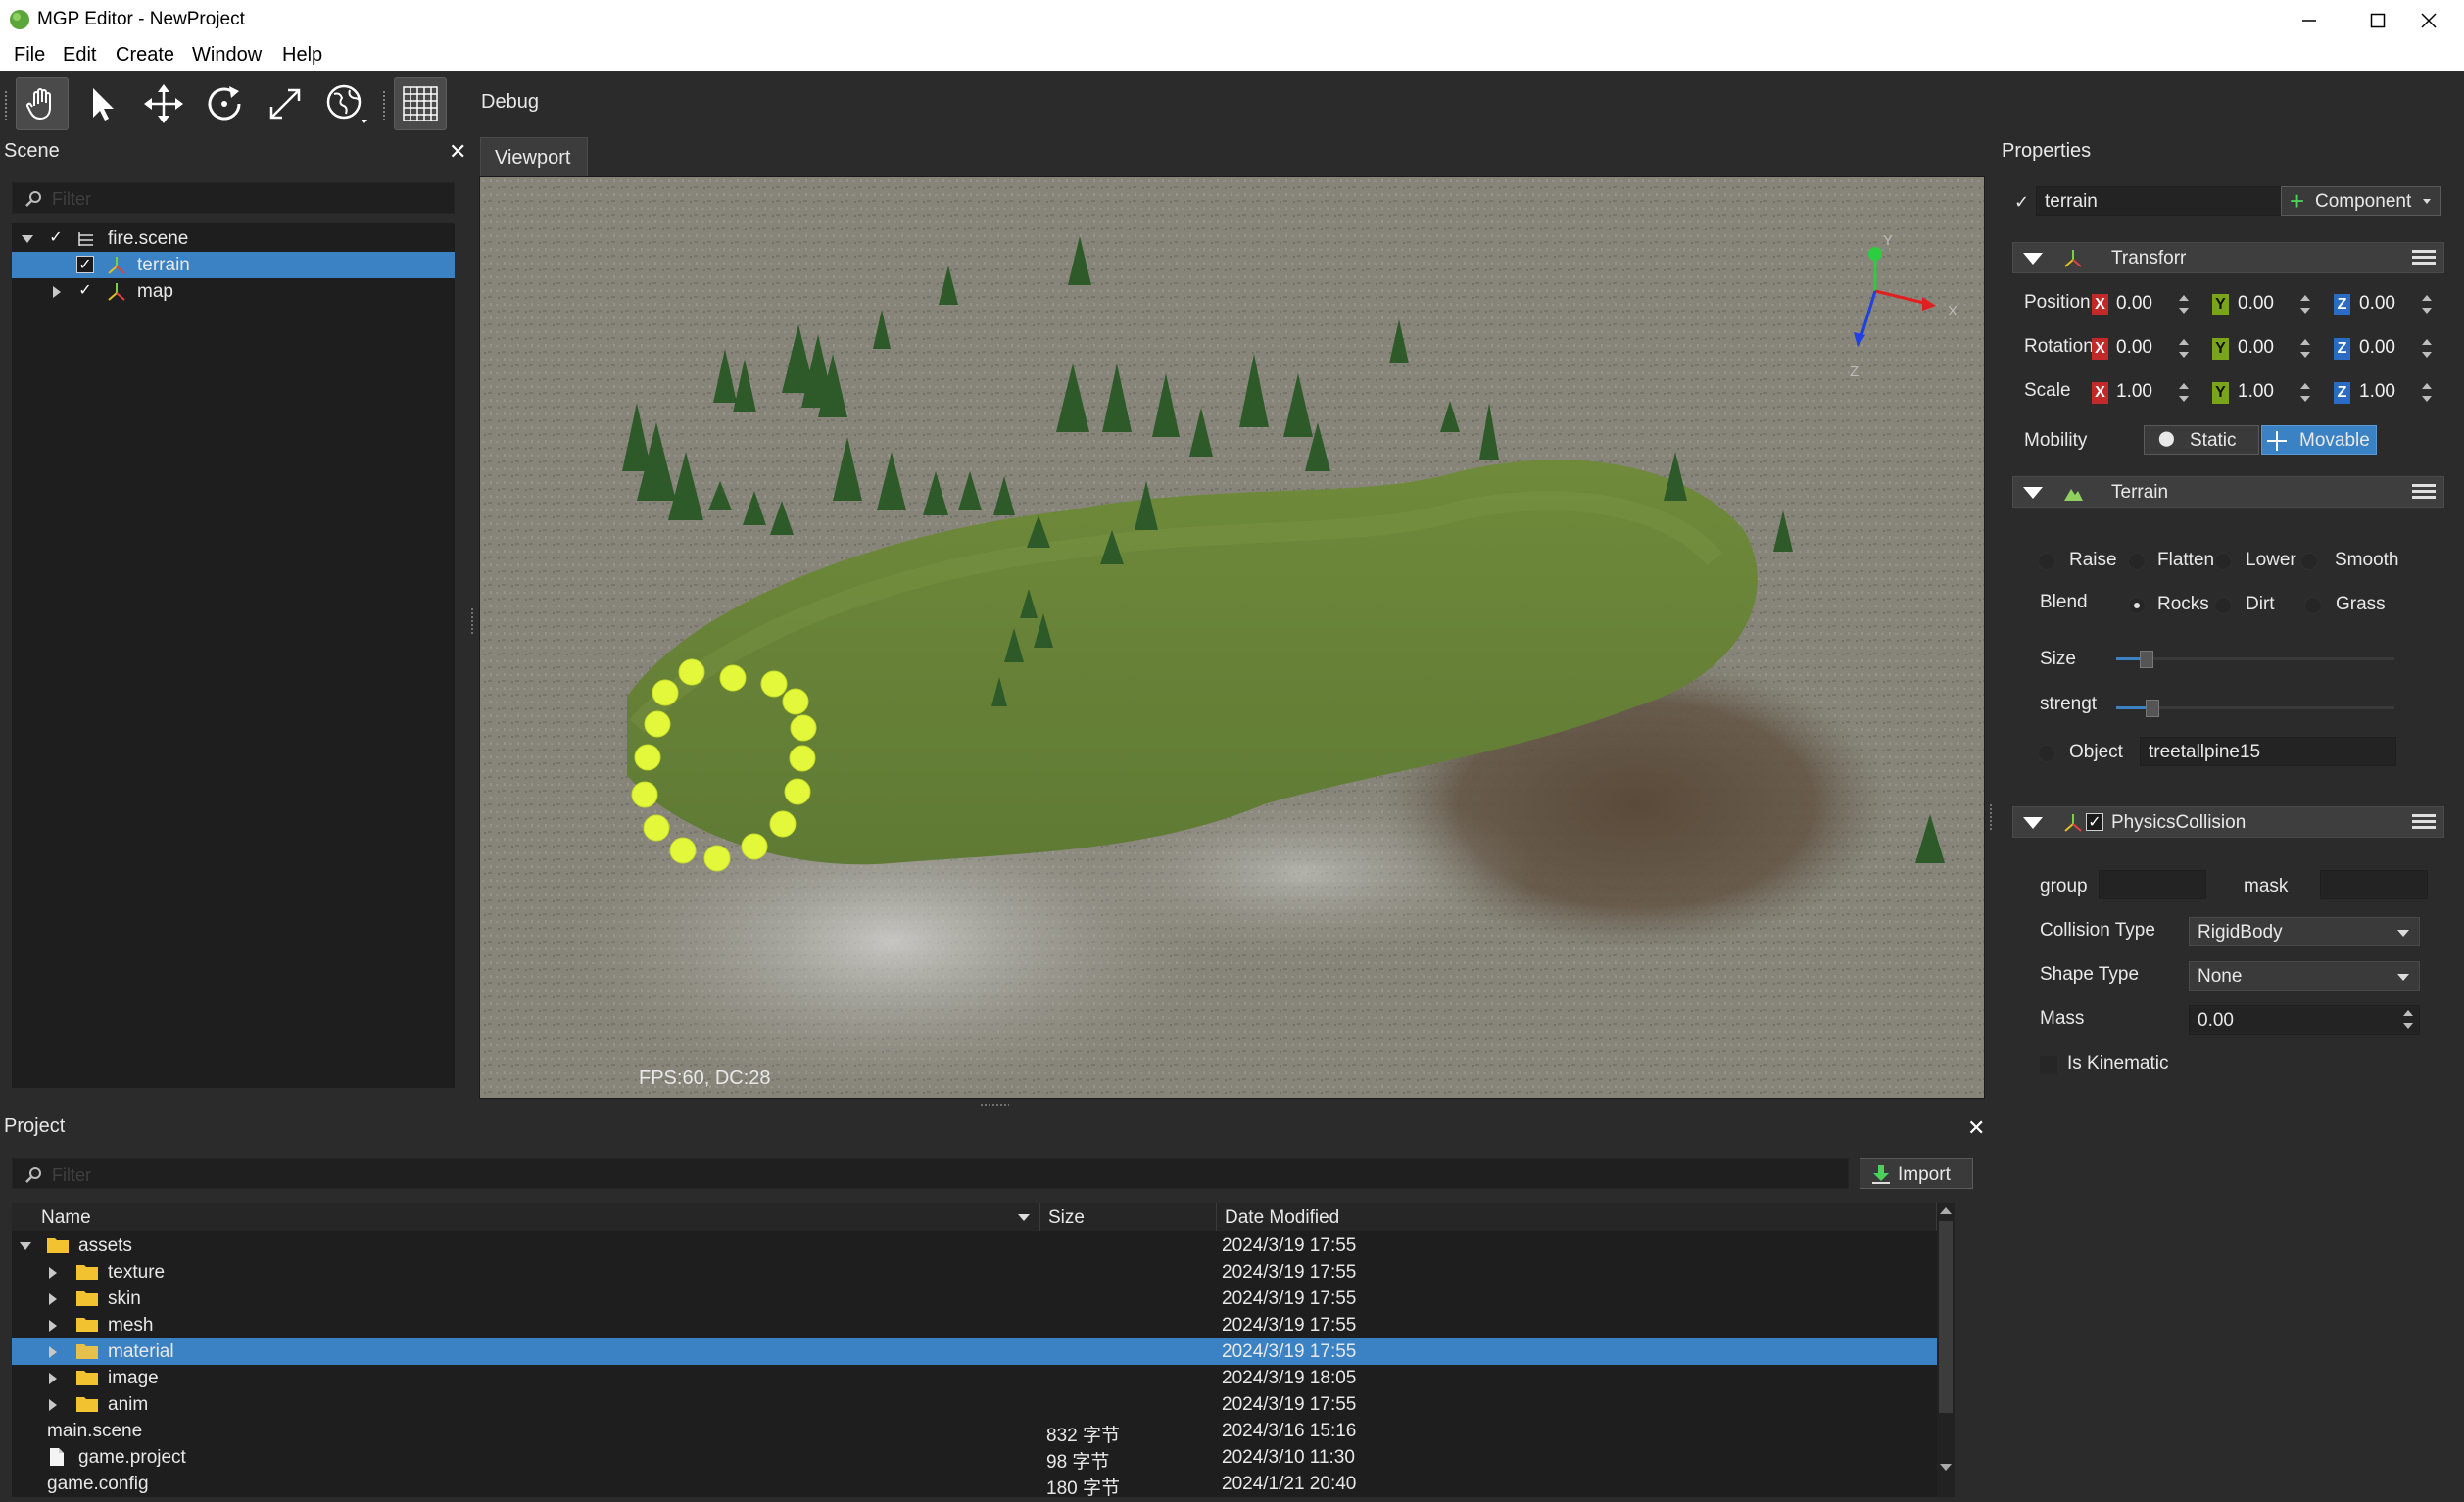 The image size is (2464, 1502). Describe the element at coordinates (2377, 348) in the screenshot. I see `rotation-z-field: 0.00` at that location.